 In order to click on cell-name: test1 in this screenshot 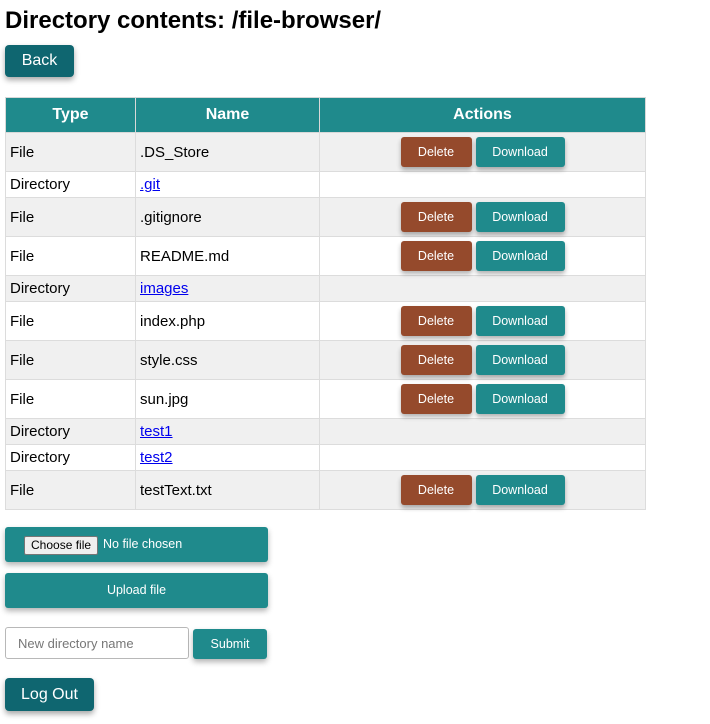, I will do `click(227, 431)`.